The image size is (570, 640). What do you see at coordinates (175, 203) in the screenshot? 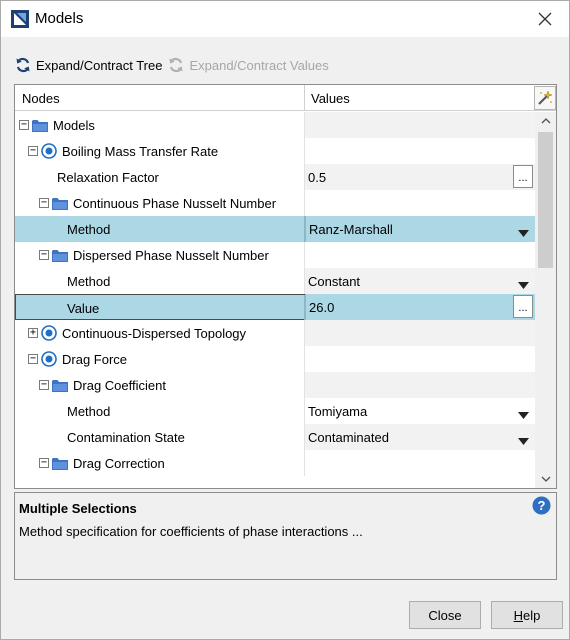
I see `tree-row-label: Continuous Phase Nusselt Number` at bounding box center [175, 203].